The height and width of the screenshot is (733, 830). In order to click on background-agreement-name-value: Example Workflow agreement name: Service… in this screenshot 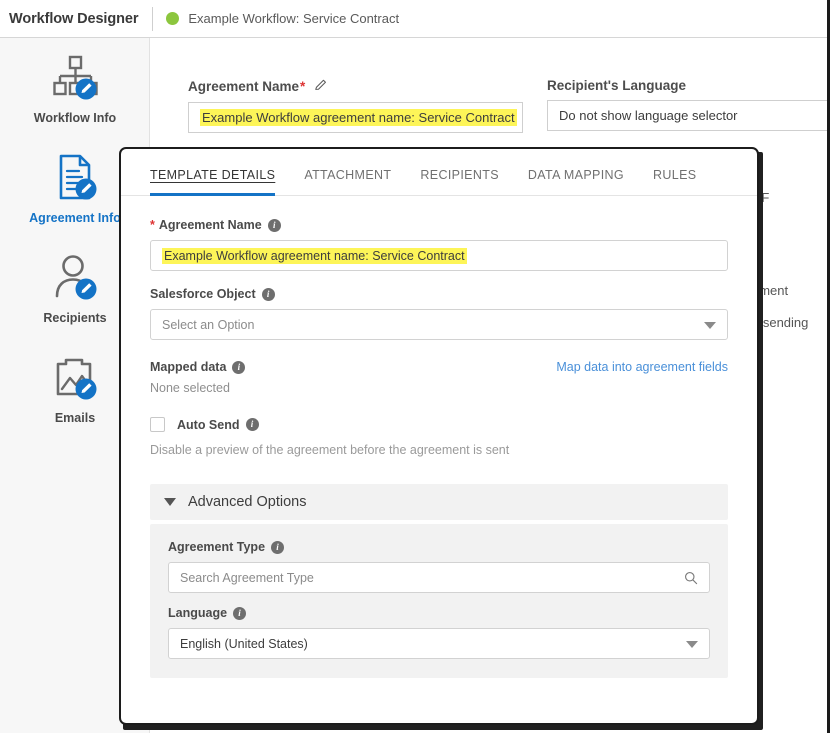, I will do `click(358, 117)`.